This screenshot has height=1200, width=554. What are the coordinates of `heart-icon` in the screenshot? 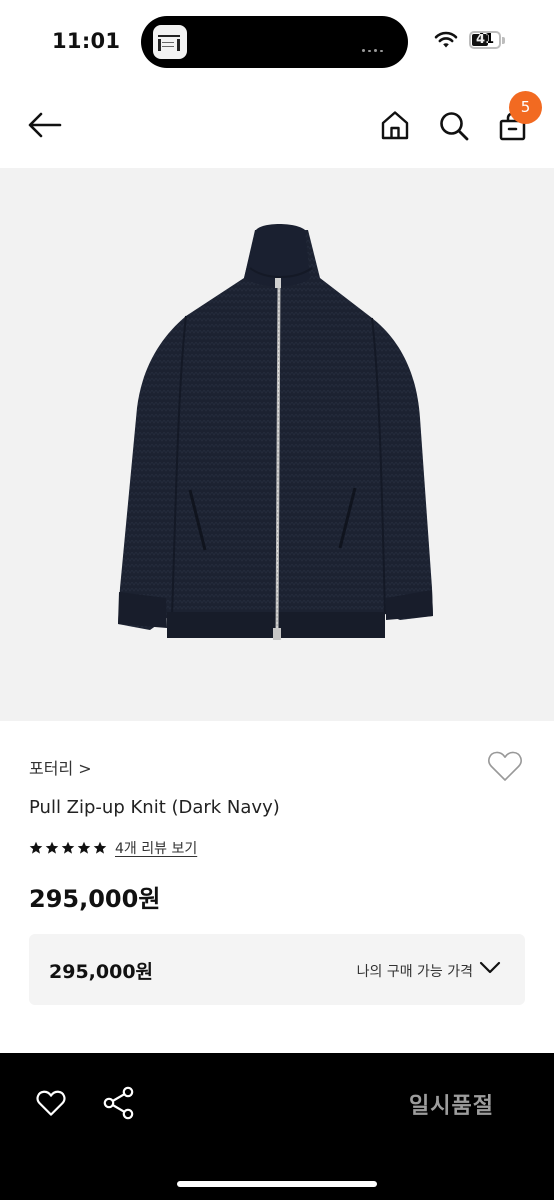 It's located at (505, 766).